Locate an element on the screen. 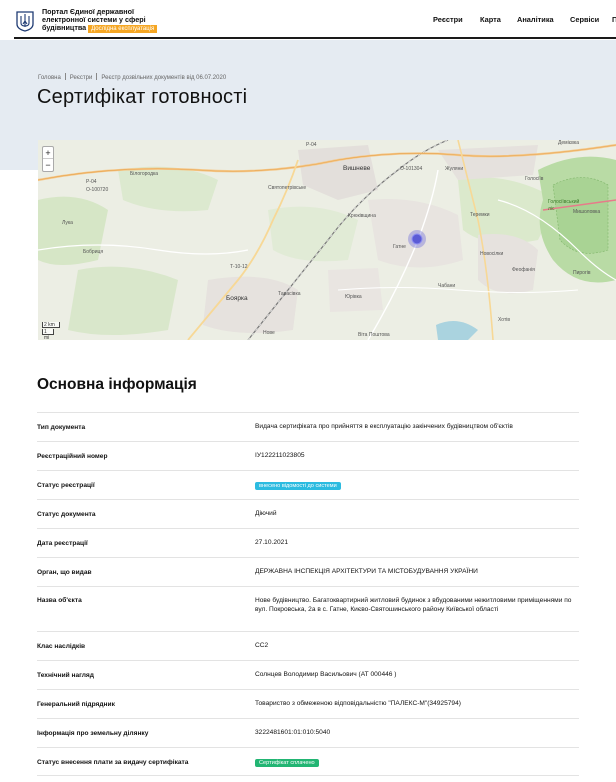 The image size is (616, 782). zoom-in-button: + is located at coordinates (48, 153).